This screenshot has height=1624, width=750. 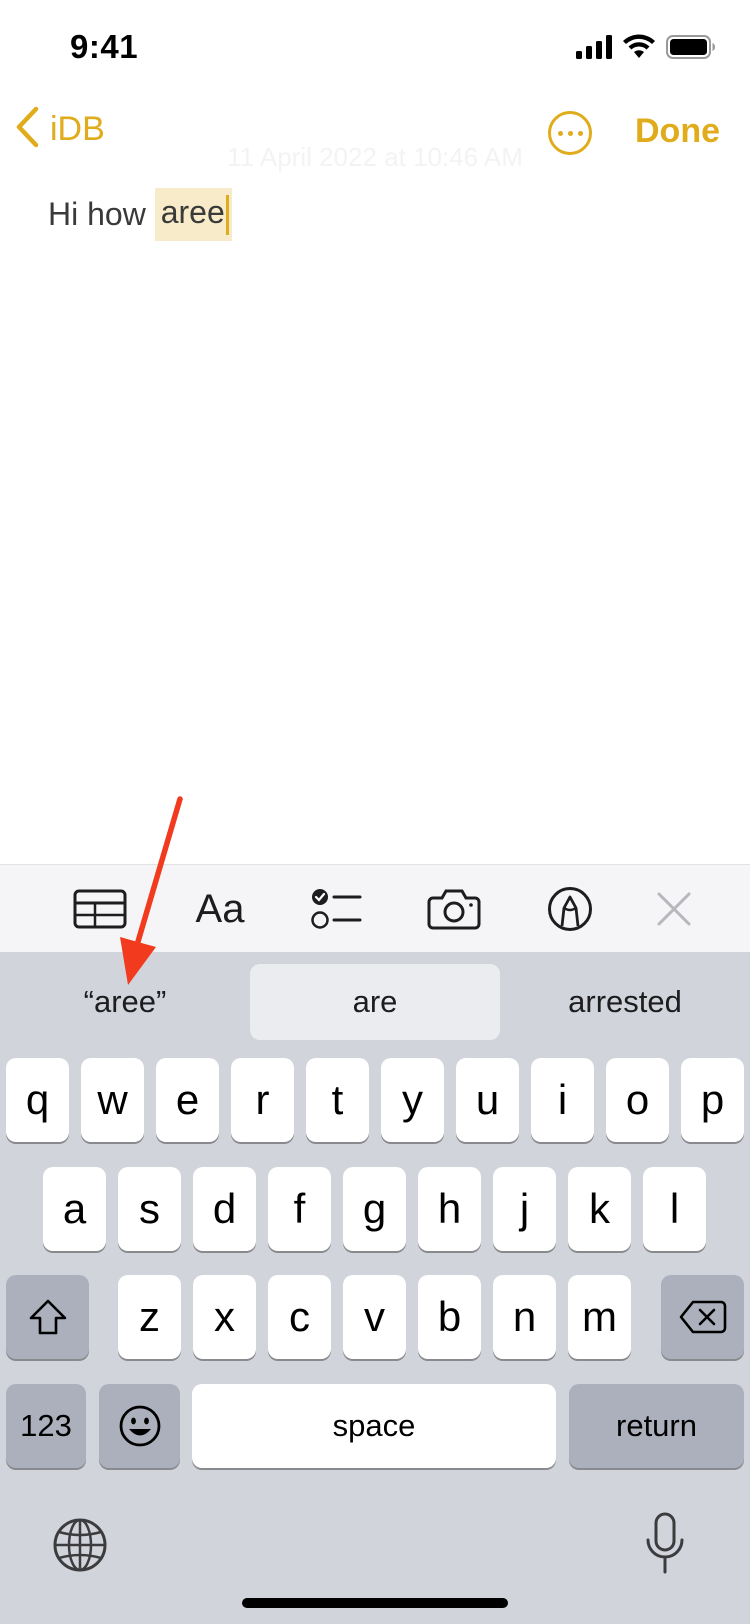 I want to click on key-p: p, so click(x=712, y=1100).